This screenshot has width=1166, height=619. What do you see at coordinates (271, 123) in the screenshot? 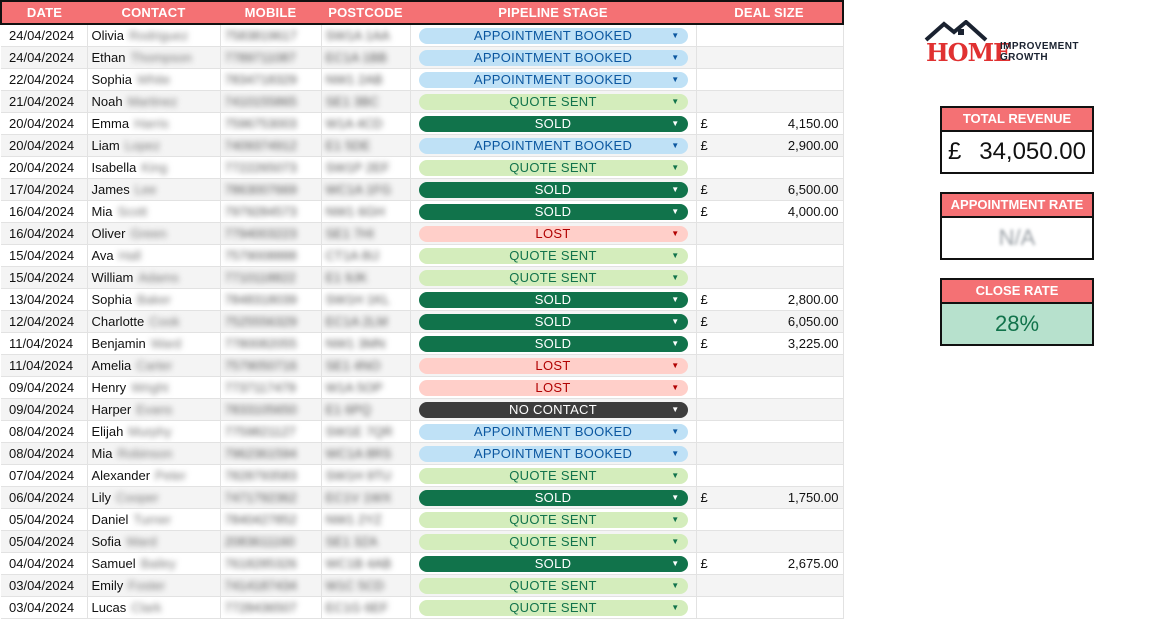
I see `mobile-cell: 7596753003` at bounding box center [271, 123].